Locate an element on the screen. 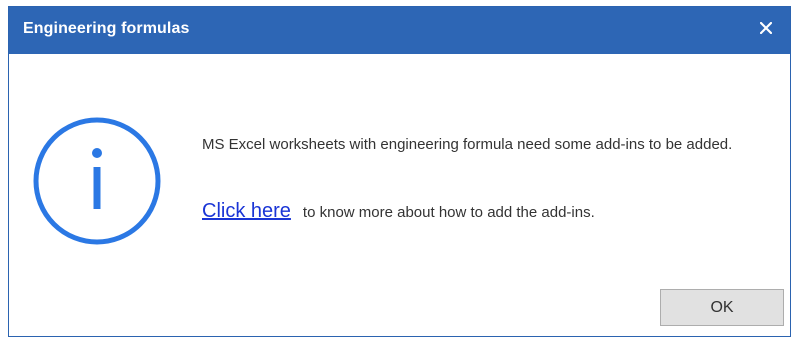  ok-button: OK is located at coordinates (722, 307).